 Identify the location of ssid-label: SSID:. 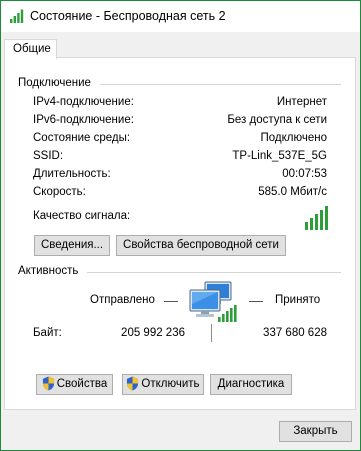
(48, 156).